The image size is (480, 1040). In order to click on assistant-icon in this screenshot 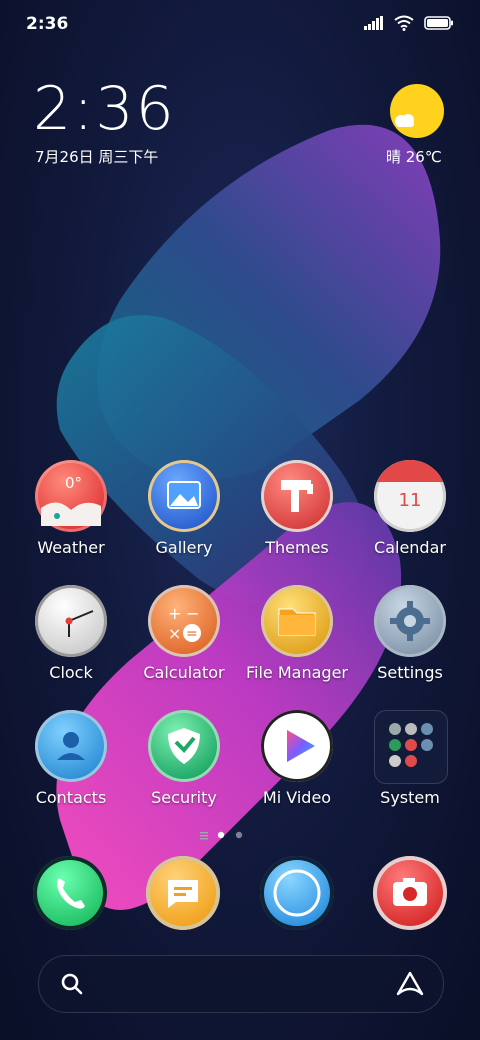, I will do `click(410, 984)`.